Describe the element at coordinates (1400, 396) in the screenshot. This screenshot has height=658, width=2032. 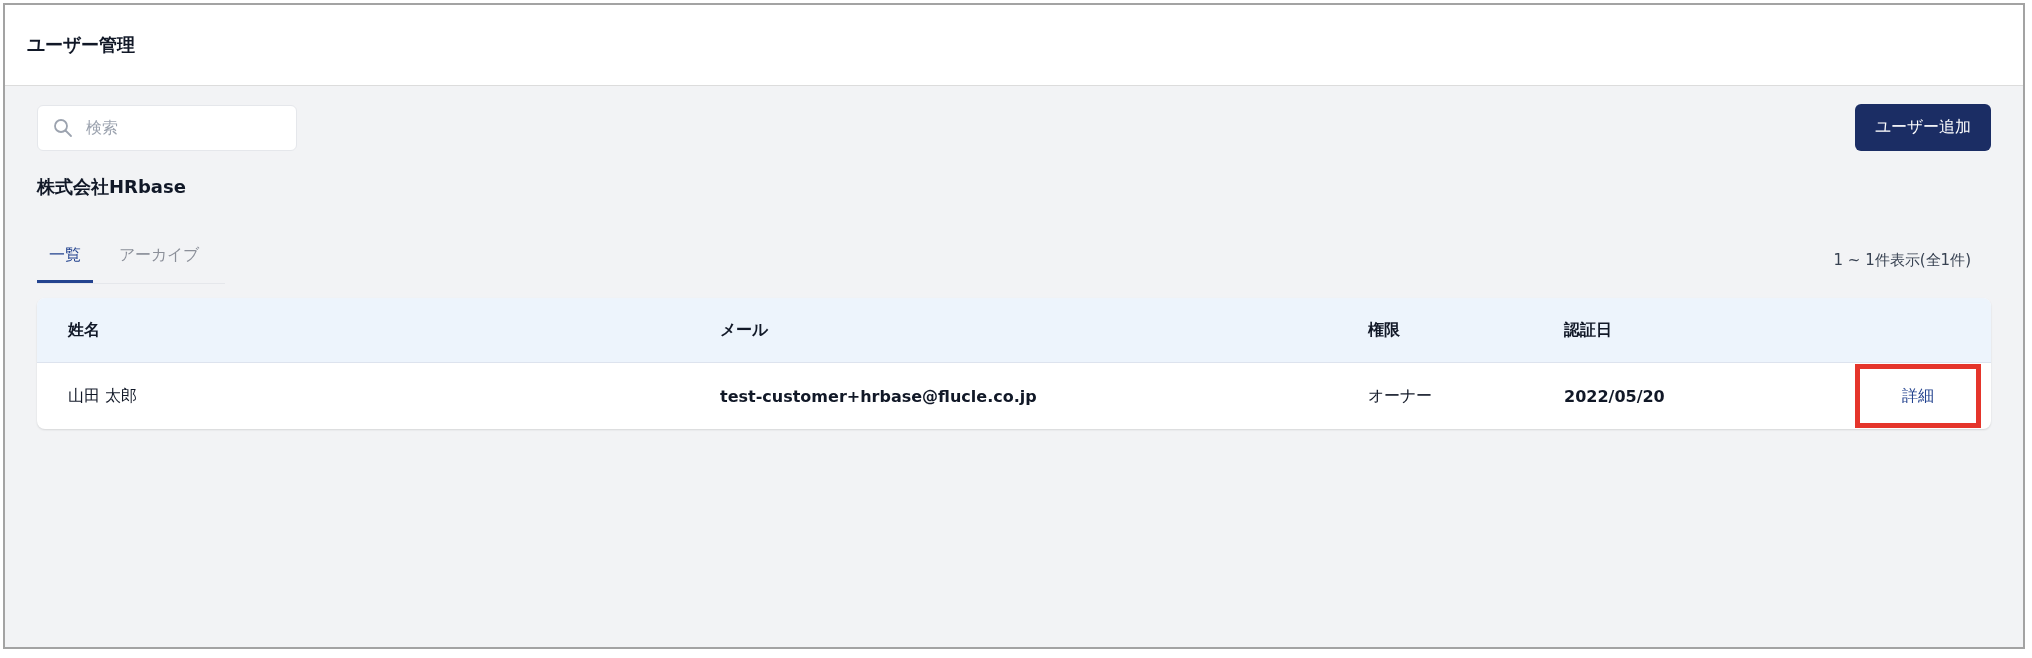
I see `table-cell: オーナー` at that location.